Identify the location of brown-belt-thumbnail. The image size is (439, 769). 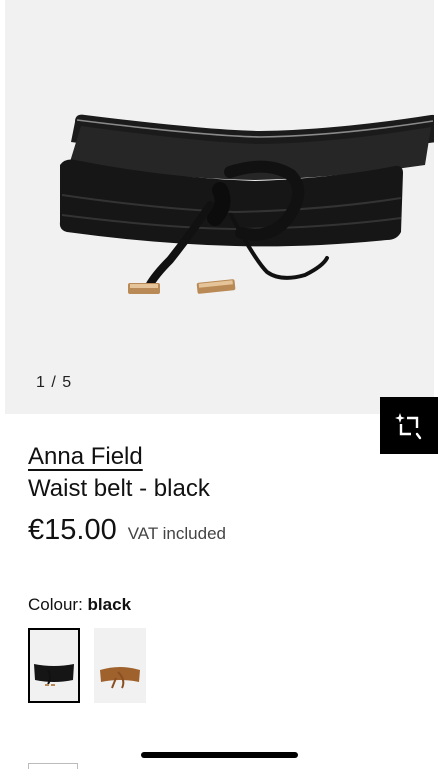
(120, 678).